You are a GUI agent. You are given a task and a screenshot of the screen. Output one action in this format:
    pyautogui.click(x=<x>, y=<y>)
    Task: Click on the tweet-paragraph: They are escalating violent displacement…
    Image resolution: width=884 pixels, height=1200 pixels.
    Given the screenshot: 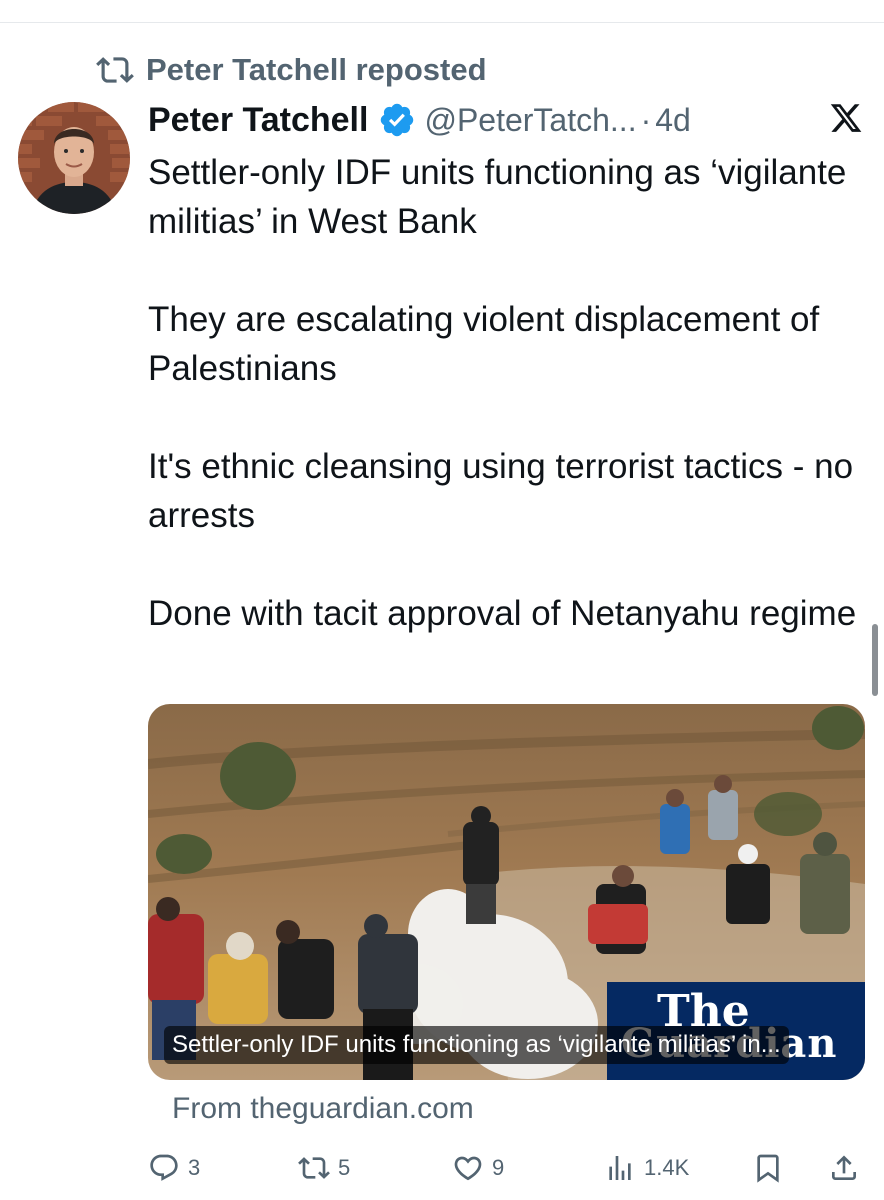 What is the action you would take?
    pyautogui.click(x=484, y=344)
    